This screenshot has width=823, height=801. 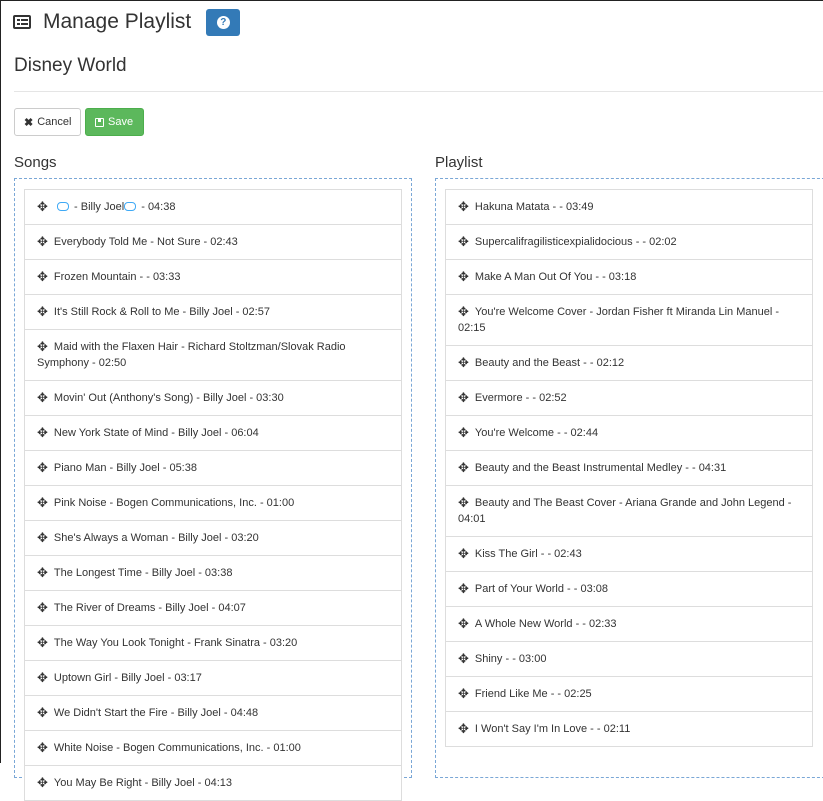 I want to click on playlist-item: ✥ You're Welcome - - 02:44, so click(x=629, y=433).